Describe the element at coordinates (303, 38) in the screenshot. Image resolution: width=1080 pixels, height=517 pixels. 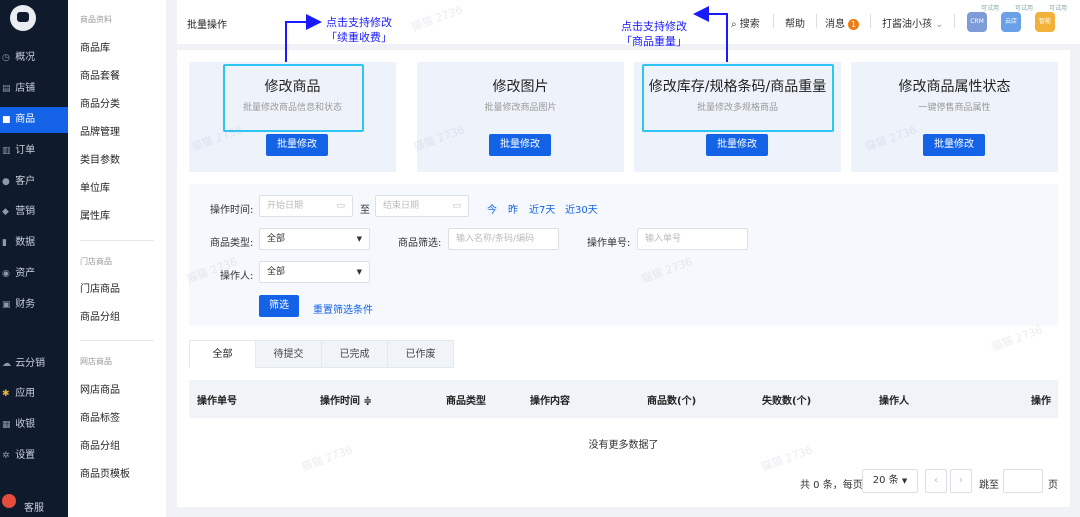
I see `annotation-arrow-left` at that location.